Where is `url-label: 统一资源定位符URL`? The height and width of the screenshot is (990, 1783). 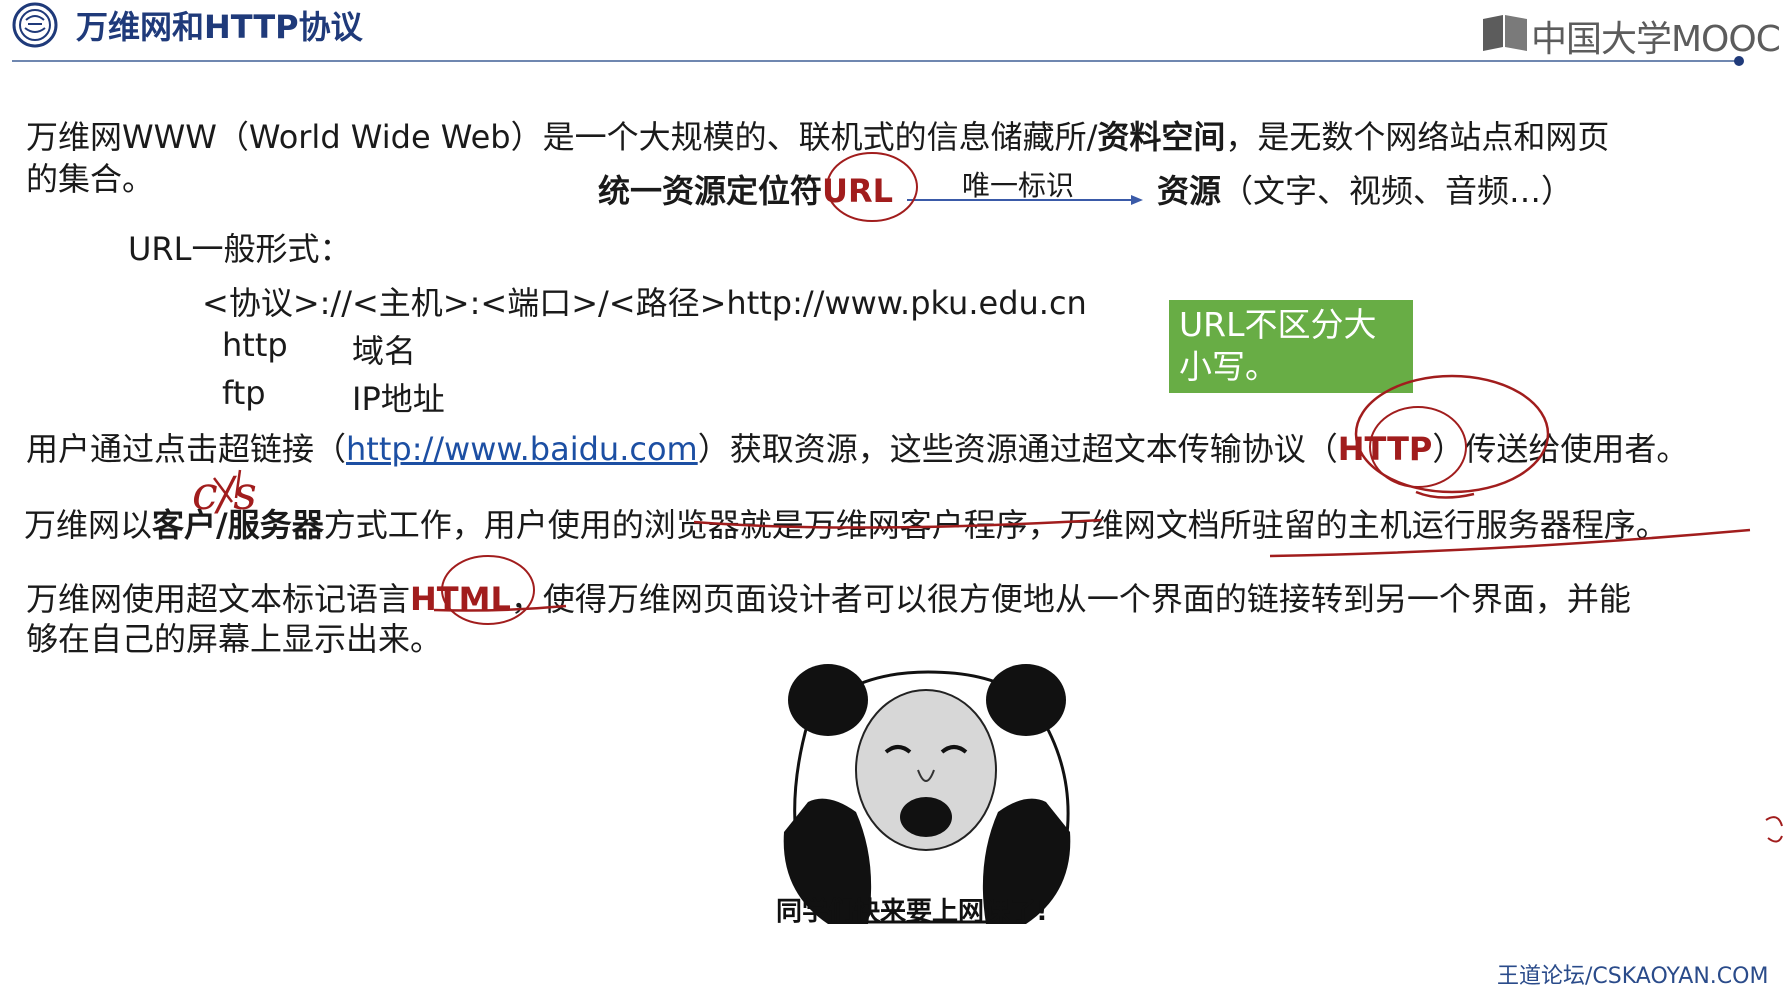
url-label: 统一资源定位符URL is located at coordinates (745, 189).